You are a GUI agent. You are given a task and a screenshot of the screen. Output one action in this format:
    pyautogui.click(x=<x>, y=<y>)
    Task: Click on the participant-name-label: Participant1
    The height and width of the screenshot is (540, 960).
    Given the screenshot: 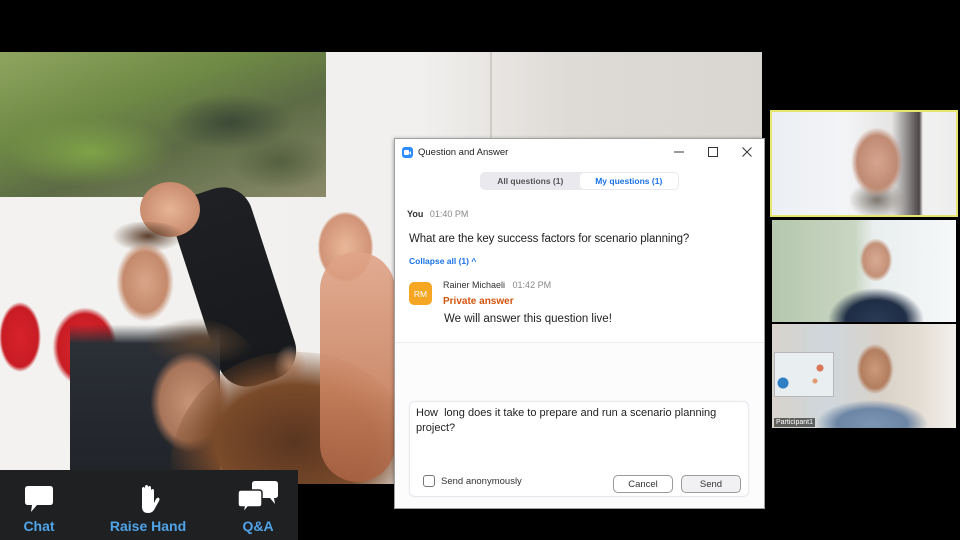 What is the action you would take?
    pyautogui.click(x=794, y=422)
    